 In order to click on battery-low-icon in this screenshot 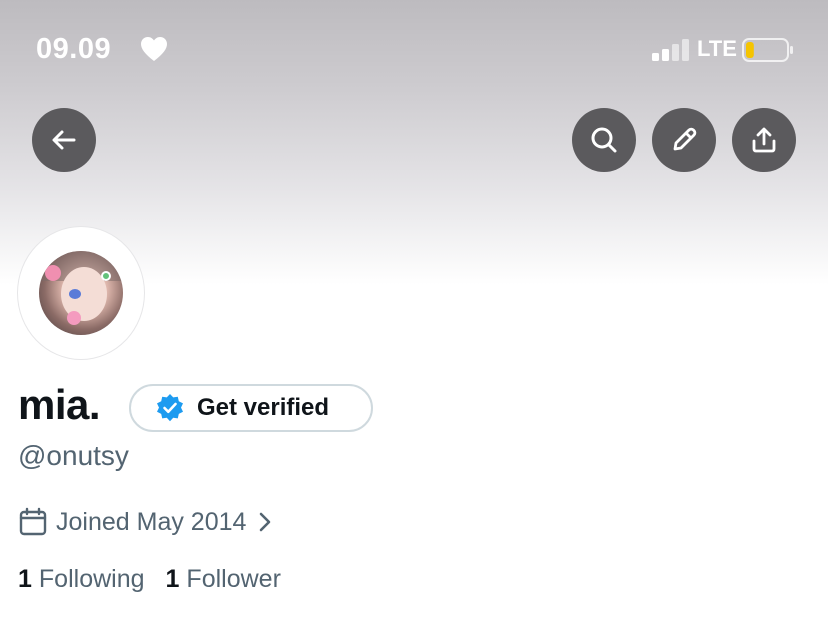, I will do `click(767, 50)`.